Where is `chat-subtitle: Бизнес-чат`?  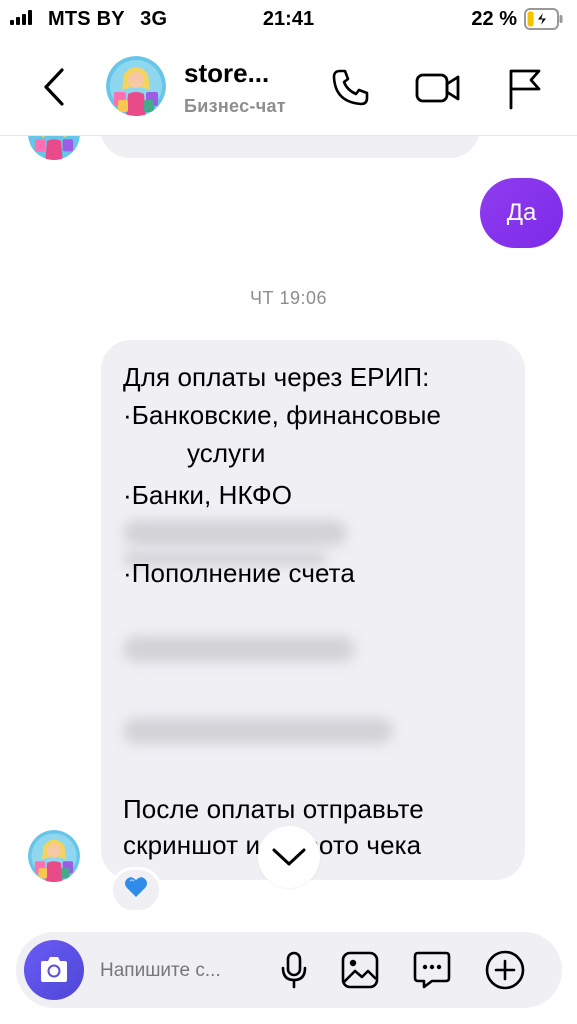
chat-subtitle: Бизнес-чат is located at coordinates (235, 106).